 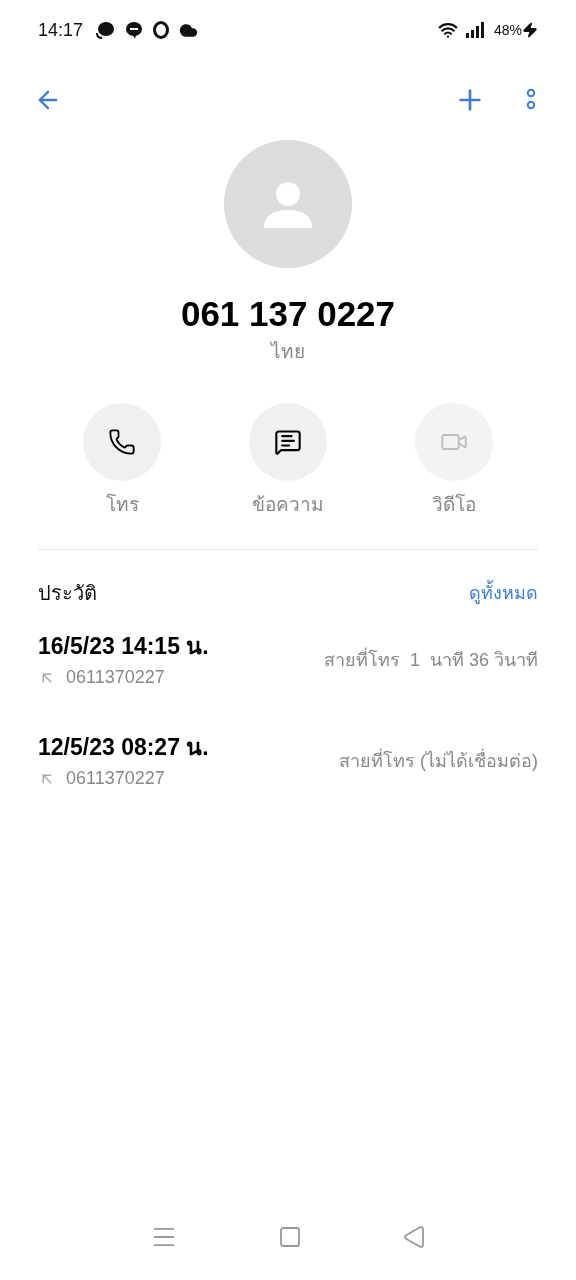 What do you see at coordinates (288, 314) in the screenshot?
I see `phone-number: 061 137 0227` at bounding box center [288, 314].